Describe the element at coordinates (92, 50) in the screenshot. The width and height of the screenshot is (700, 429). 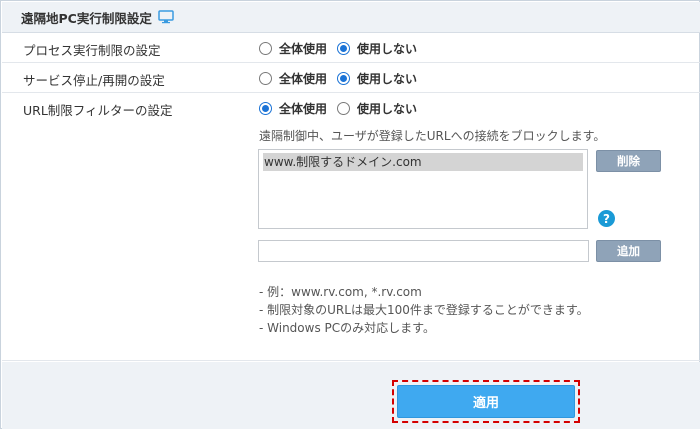
I see `setting-label: プロセス実行制限の設定` at that location.